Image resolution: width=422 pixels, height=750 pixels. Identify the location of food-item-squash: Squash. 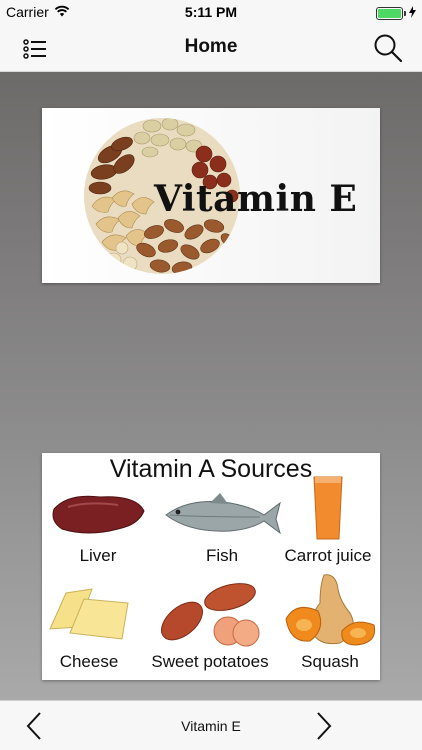
(330, 621).